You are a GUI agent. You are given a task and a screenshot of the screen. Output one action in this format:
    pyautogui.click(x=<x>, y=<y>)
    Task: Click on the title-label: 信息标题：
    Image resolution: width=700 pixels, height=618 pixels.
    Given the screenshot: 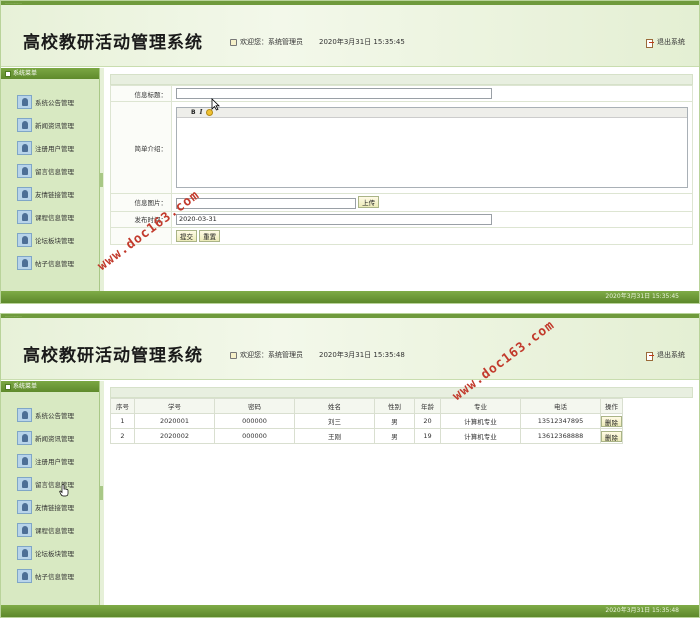 What is the action you would take?
    pyautogui.click(x=141, y=93)
    